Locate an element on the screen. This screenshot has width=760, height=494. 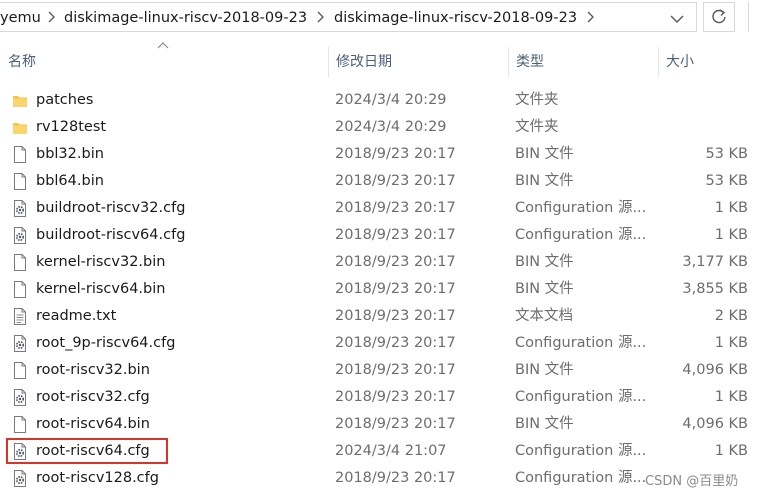
watermark: CSDN @百里奶 is located at coordinates (692, 481).